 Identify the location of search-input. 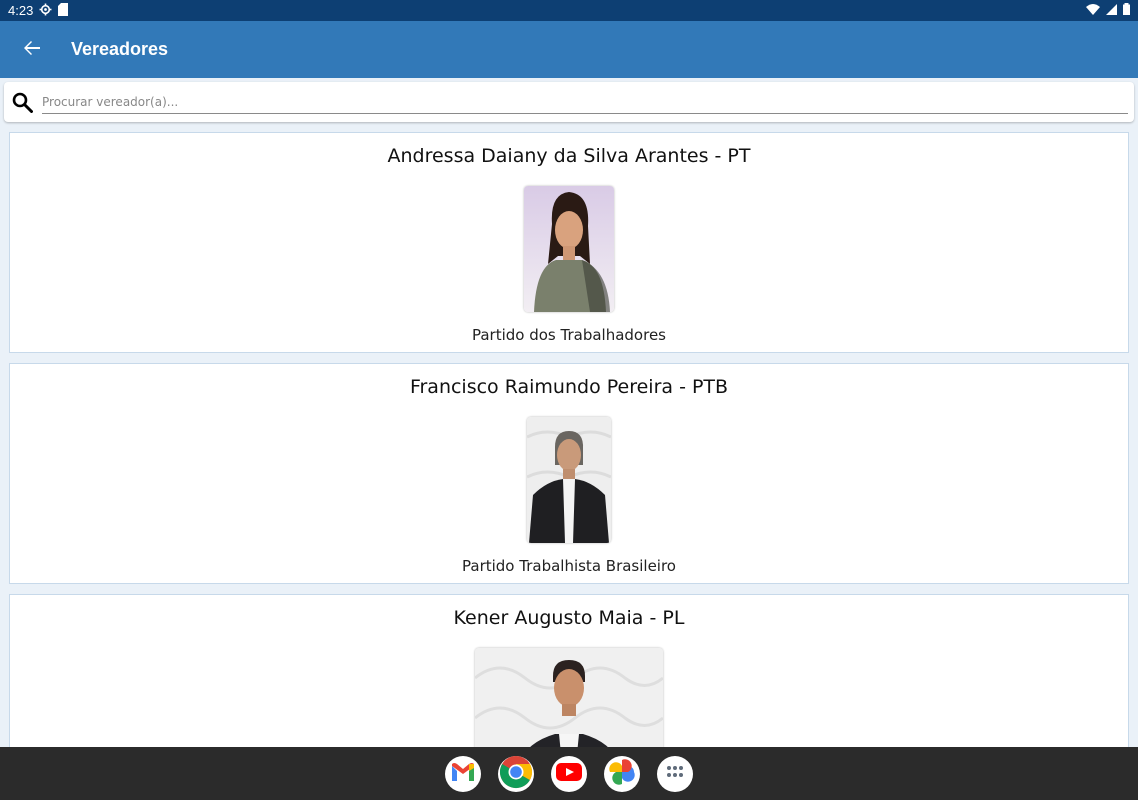
(585, 102).